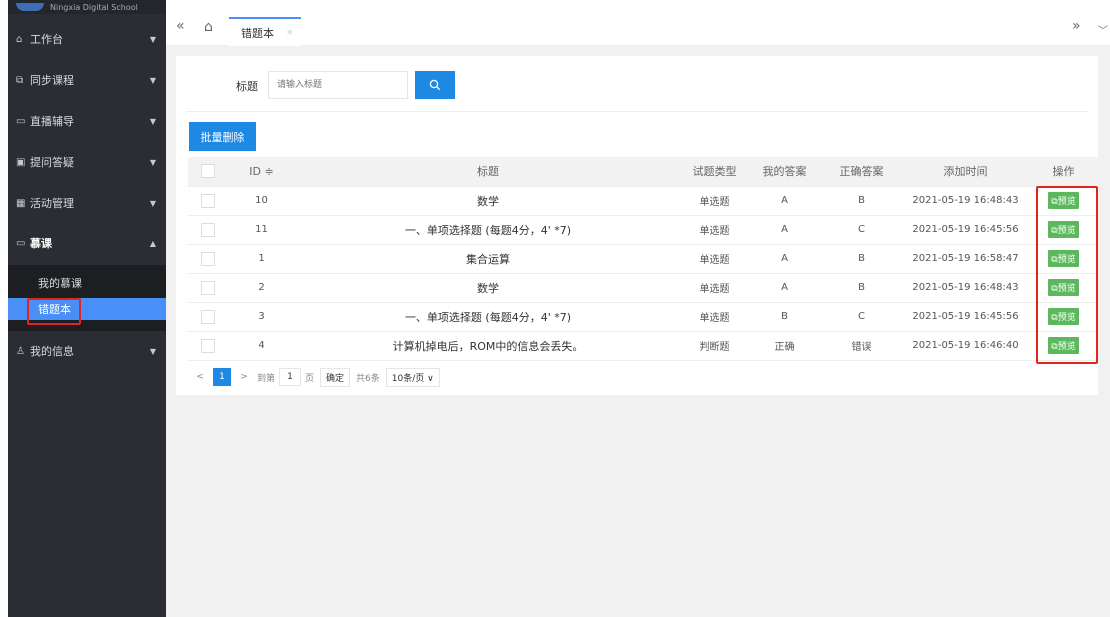 This screenshot has width=1110, height=617. I want to click on column-header-correct-answer: 正确答案, so click(861, 172).